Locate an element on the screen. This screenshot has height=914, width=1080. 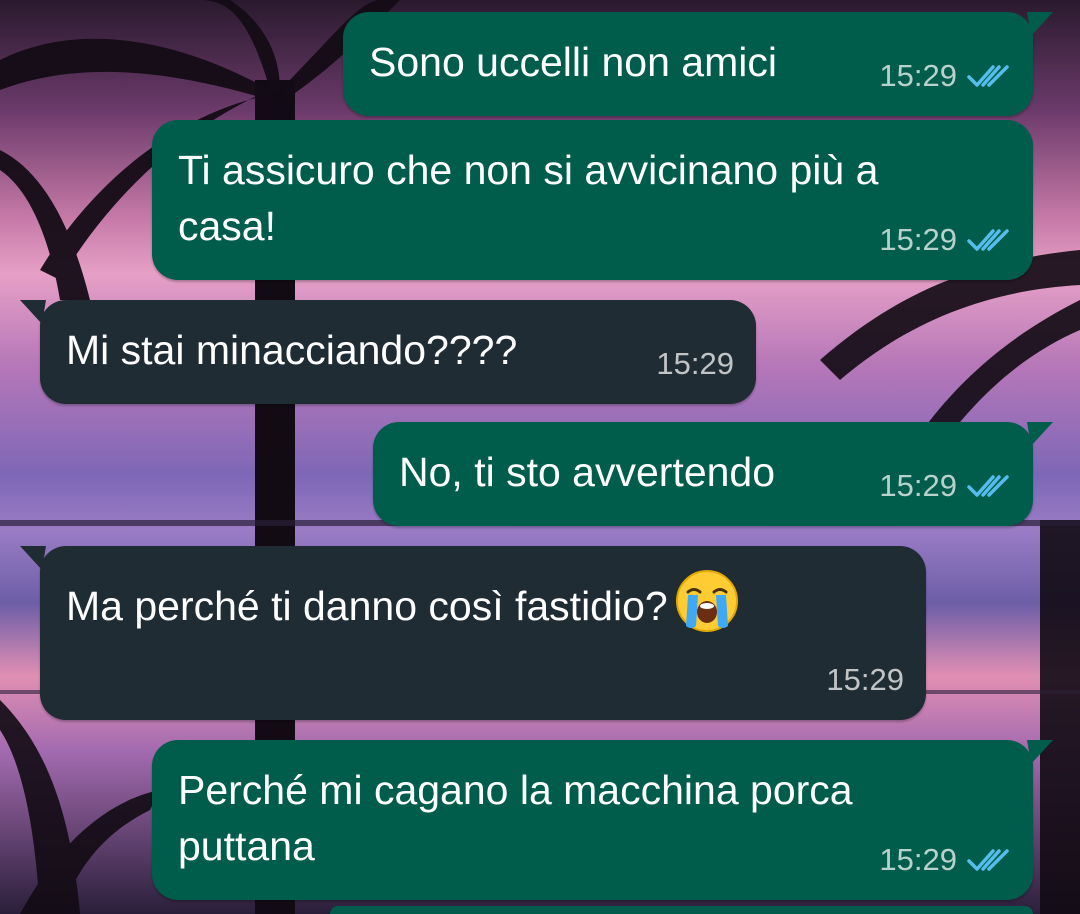
outgoing-message-bubble: No, ti sto avvertendo 15:29 is located at coordinates (713, 474).